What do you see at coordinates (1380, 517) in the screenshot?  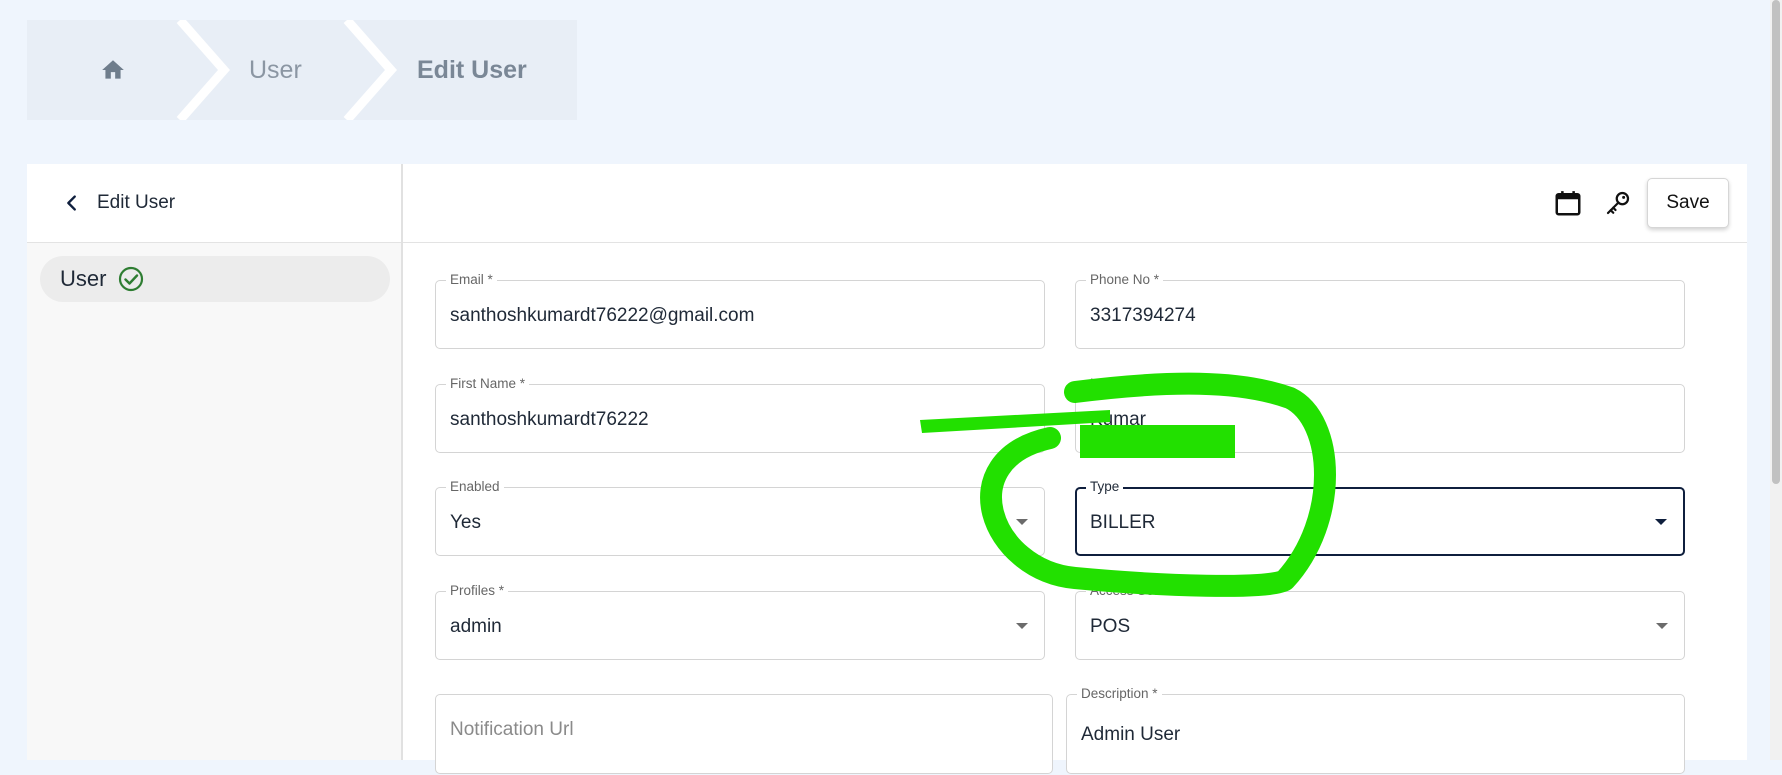 I see `type-select: Type BILLER` at bounding box center [1380, 517].